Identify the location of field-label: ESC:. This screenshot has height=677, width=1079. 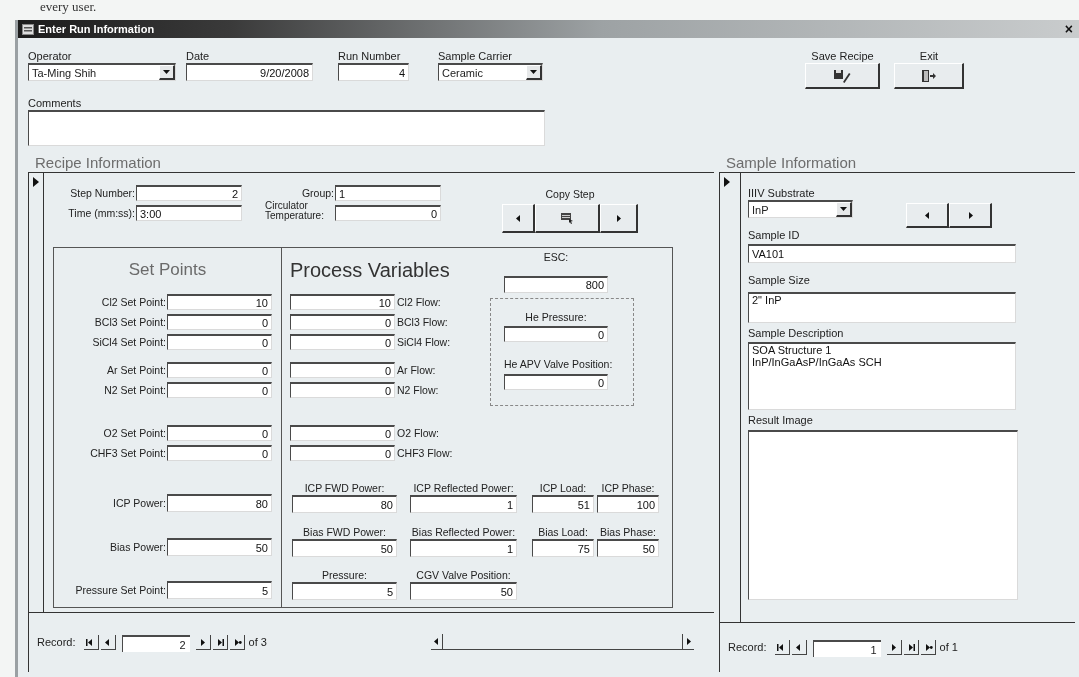
(556, 257).